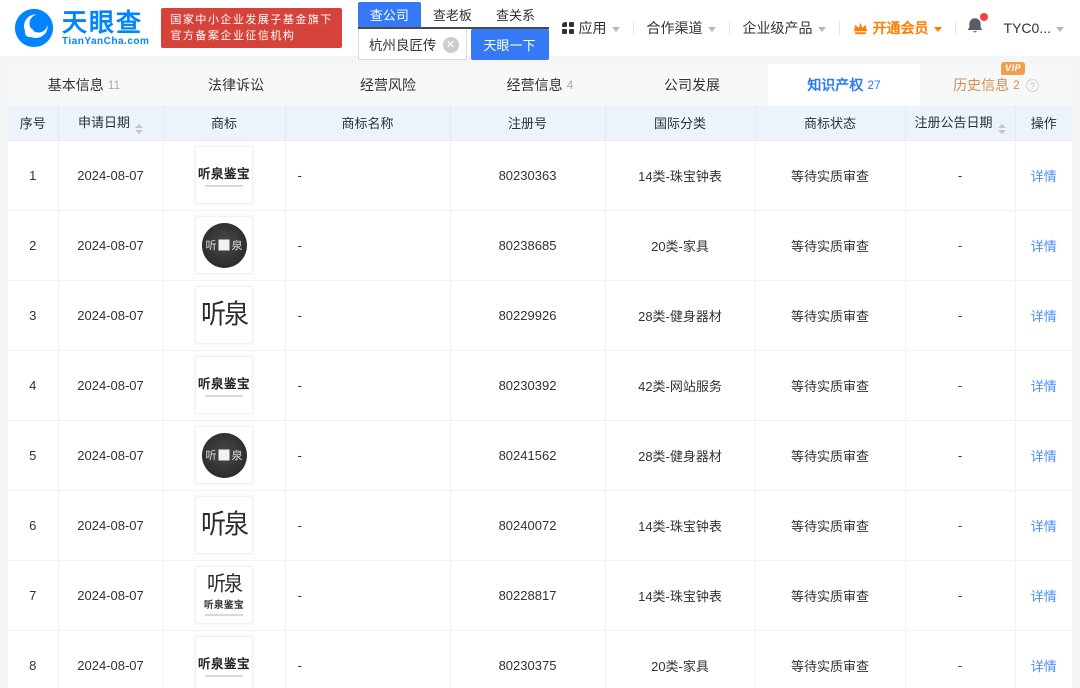  I want to click on search-button: 天眼一下, so click(509, 44).